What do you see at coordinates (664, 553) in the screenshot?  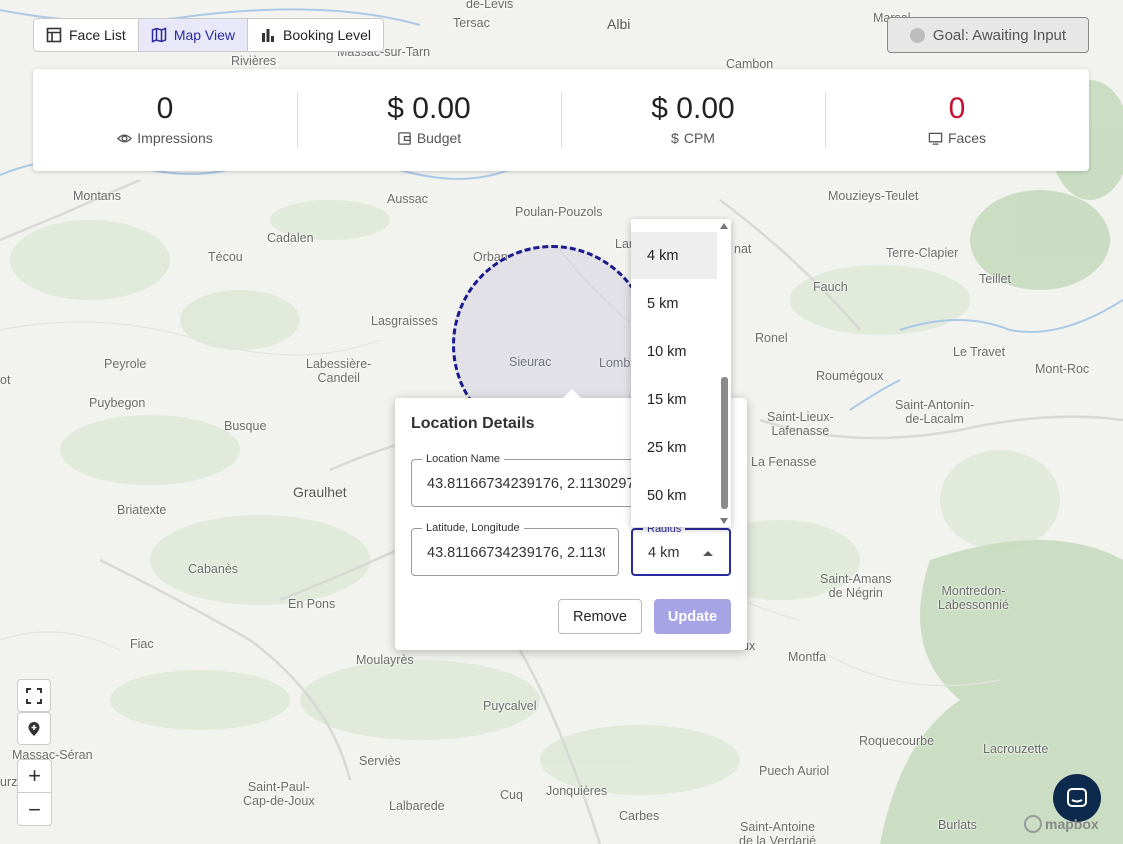 I see `radius-value: 4 km` at bounding box center [664, 553].